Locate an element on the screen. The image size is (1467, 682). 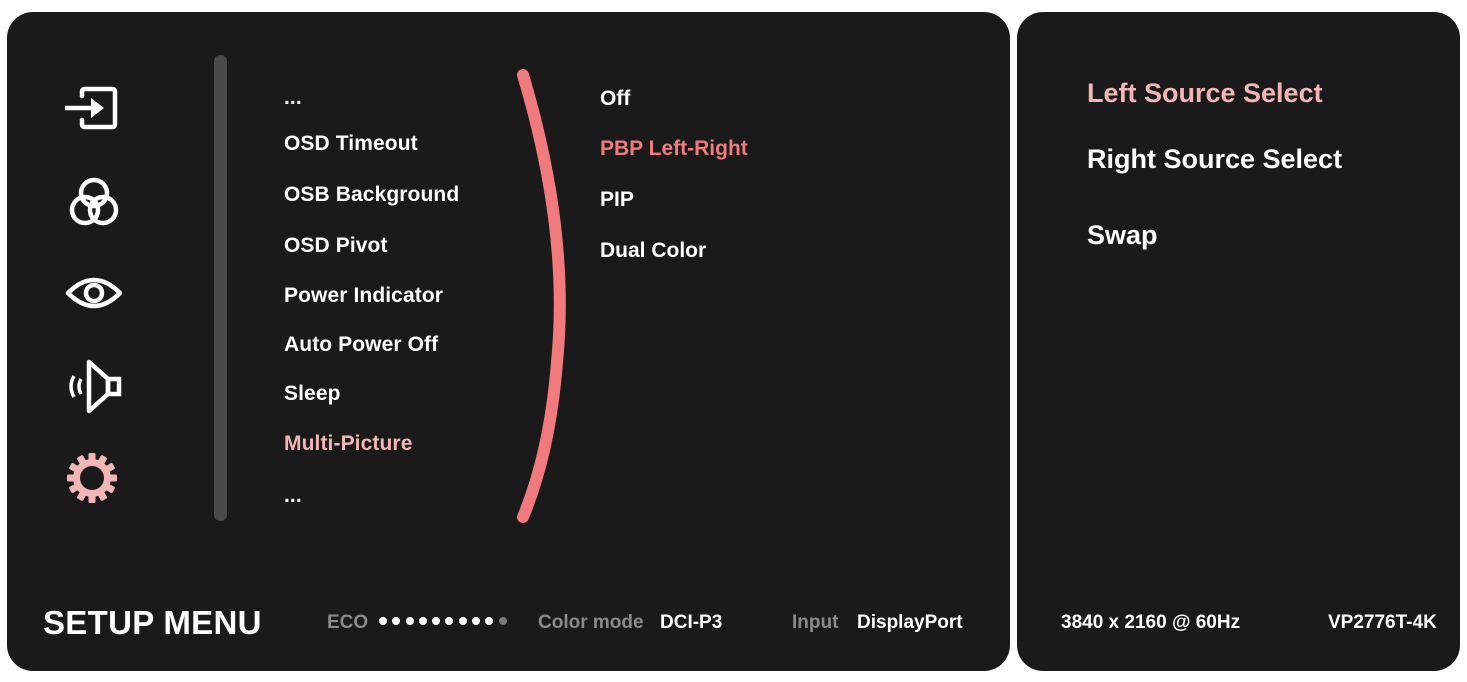
menu-item-osb-background: OSB Background is located at coordinates (371, 195).